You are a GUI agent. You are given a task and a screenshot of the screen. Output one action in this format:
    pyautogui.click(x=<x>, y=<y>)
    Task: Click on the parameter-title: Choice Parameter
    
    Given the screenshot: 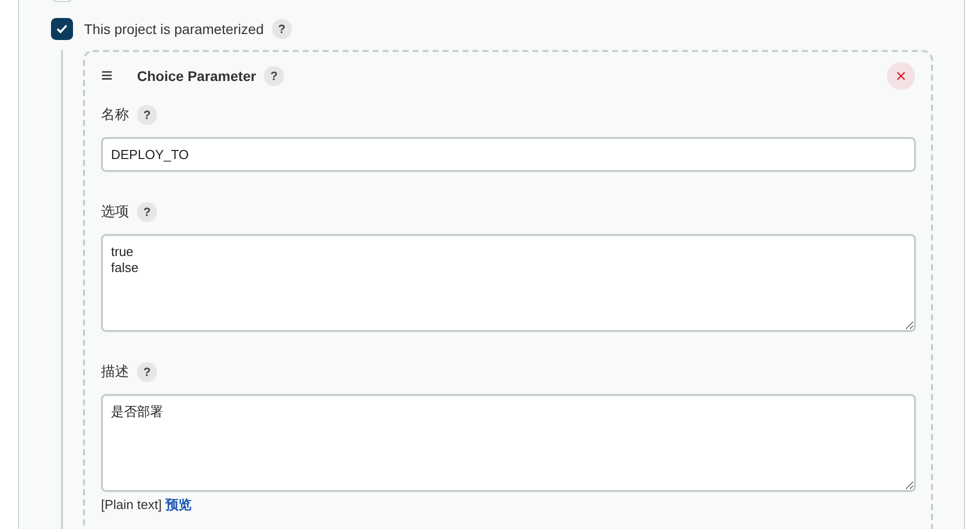 What is the action you would take?
    pyautogui.click(x=196, y=76)
    